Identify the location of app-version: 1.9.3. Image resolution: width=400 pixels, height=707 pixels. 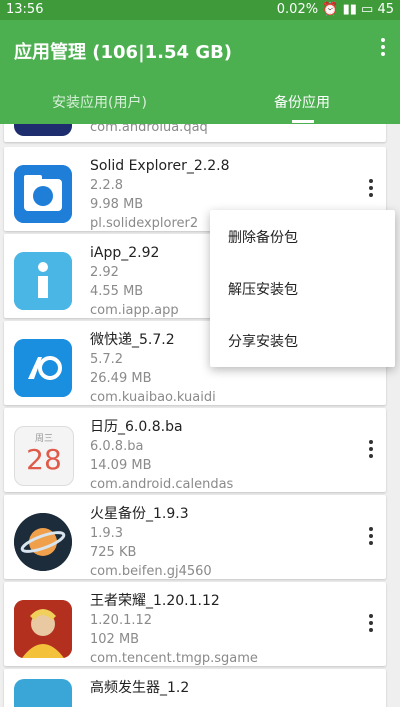
(107, 533).